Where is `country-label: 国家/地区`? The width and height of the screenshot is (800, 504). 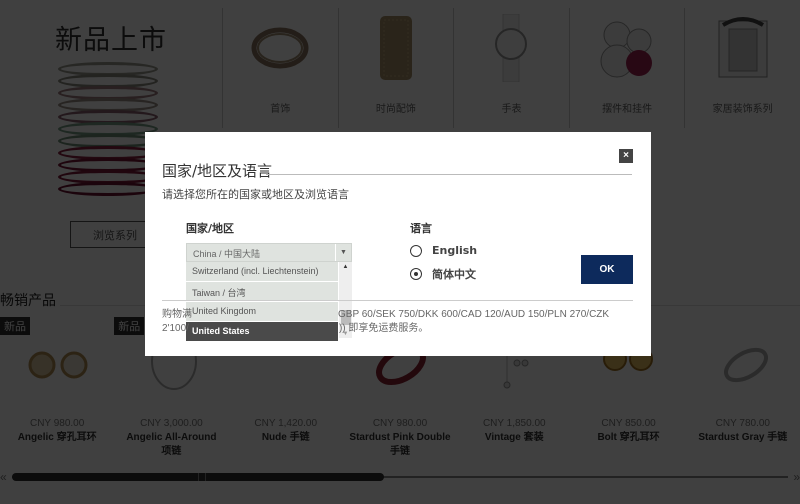 country-label: 国家/地区 is located at coordinates (210, 228).